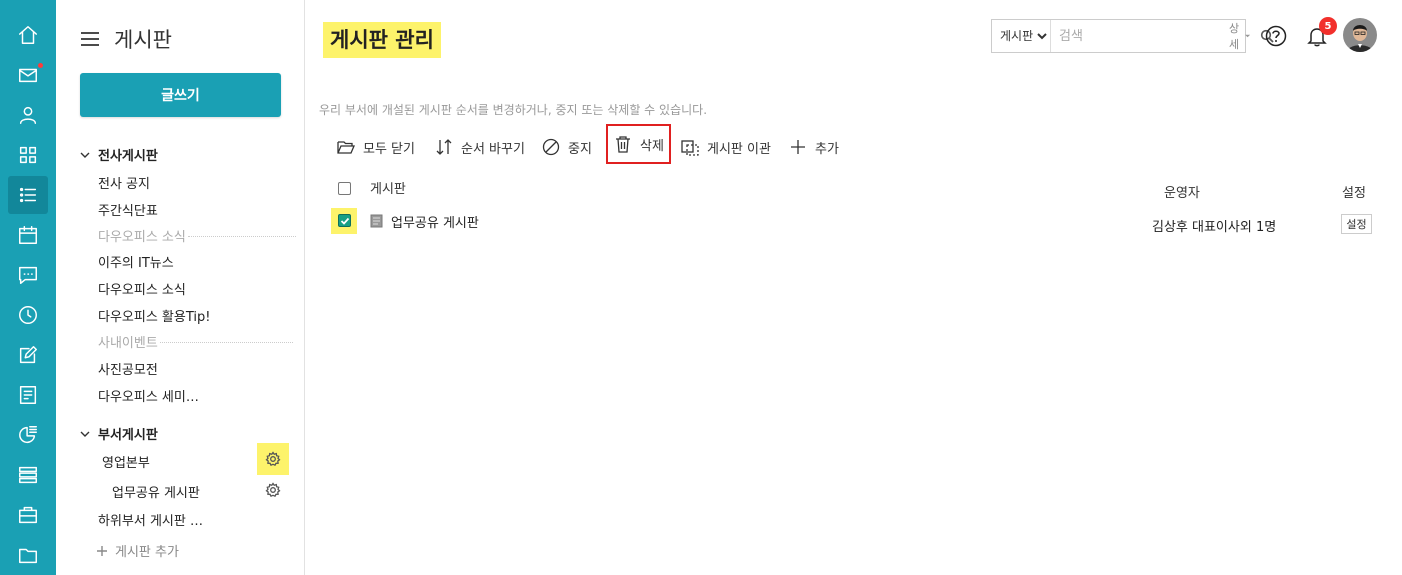 The image size is (1402, 575). What do you see at coordinates (1182, 193) in the screenshot?
I see `column-header-operator: 운영자` at bounding box center [1182, 193].